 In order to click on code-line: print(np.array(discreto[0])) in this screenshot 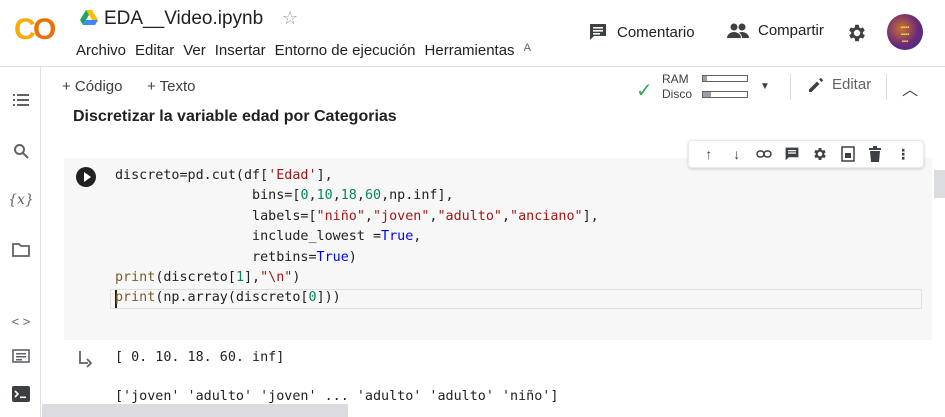, I will do `click(357, 298)`.